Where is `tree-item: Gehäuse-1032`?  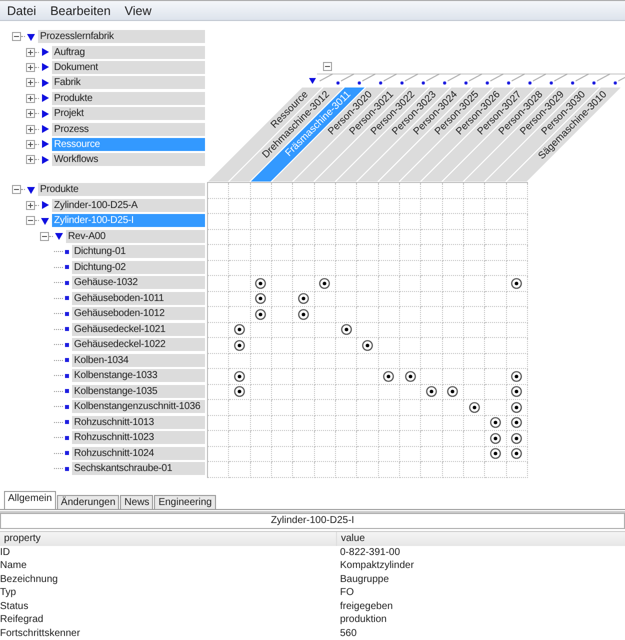
tree-item: Gehäuse-1032 is located at coordinates (138, 283).